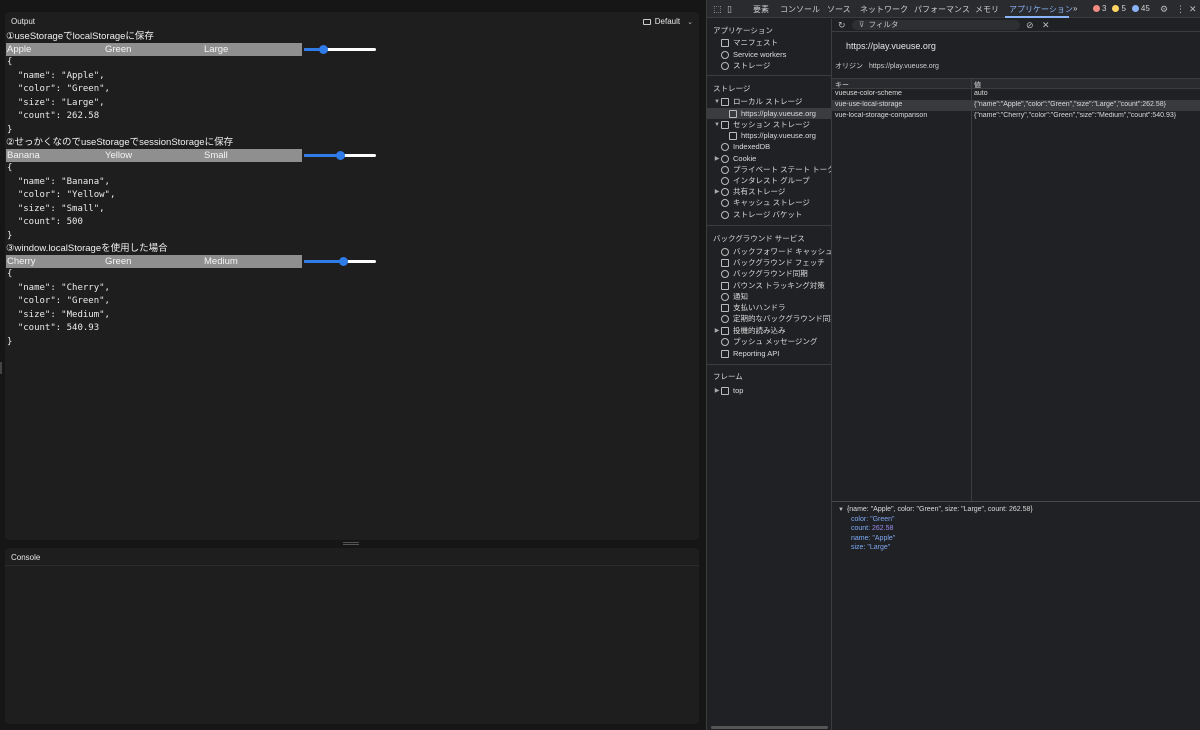  I want to click on sidebar-item-speculative-loads: ▶ 投機的読み込み, so click(769, 330).